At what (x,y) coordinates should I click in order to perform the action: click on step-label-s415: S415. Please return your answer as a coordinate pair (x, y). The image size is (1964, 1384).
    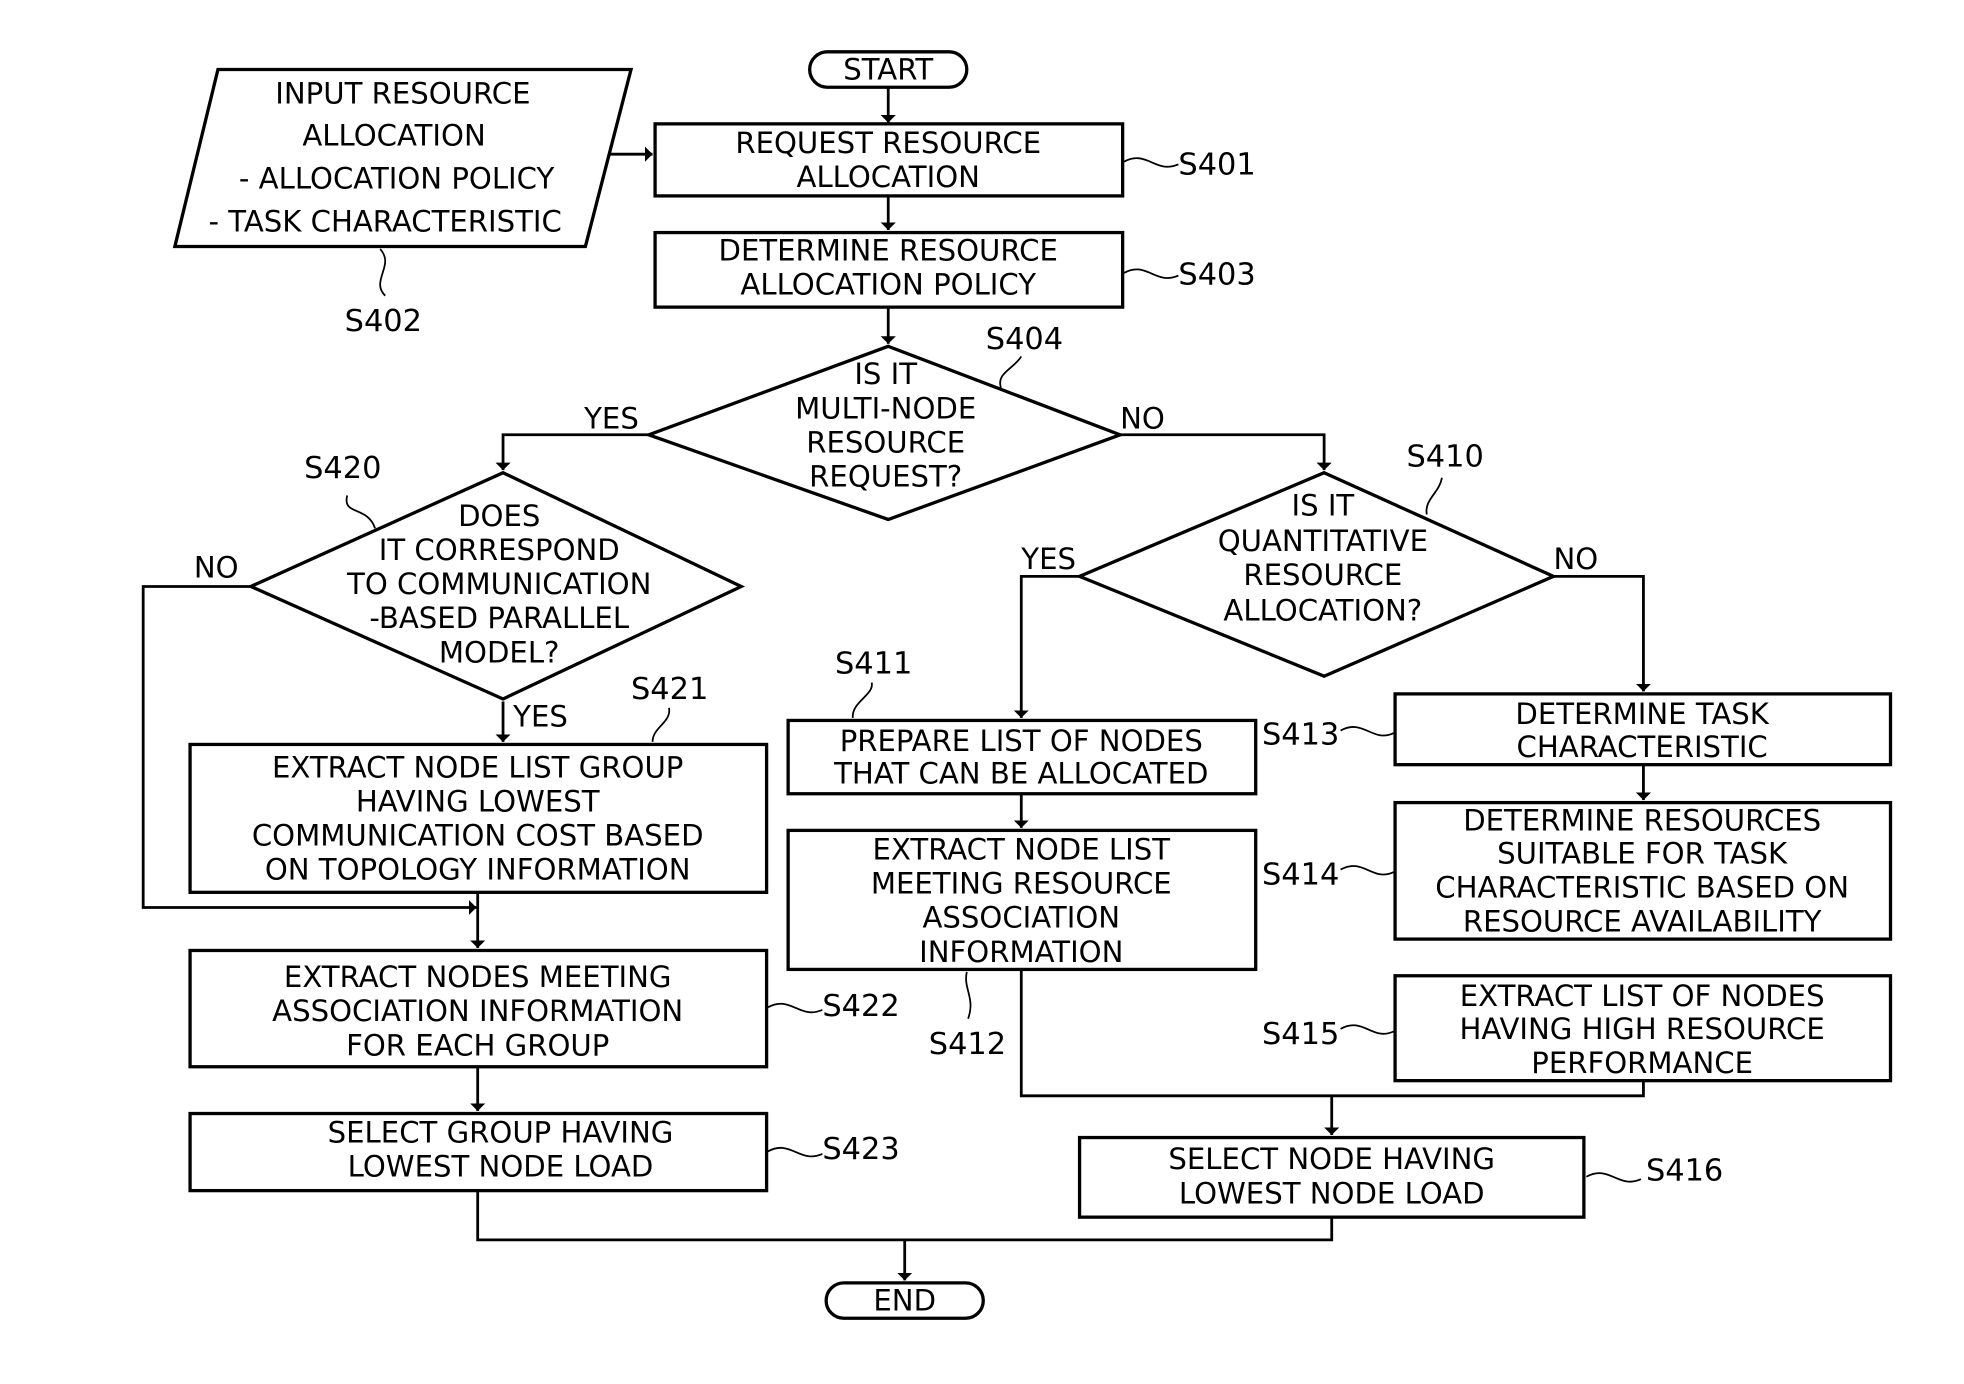
    Looking at the image, I should click on (1300, 1034).